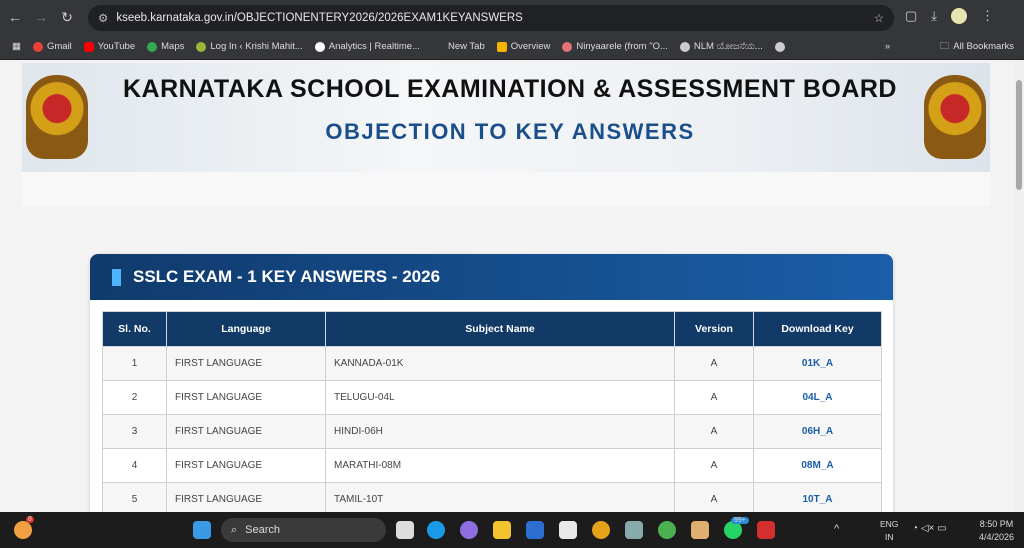 Image resolution: width=1024 pixels, height=548 pixels. Describe the element at coordinates (955, 117) in the screenshot. I see `karnataka-emblem-right` at that location.